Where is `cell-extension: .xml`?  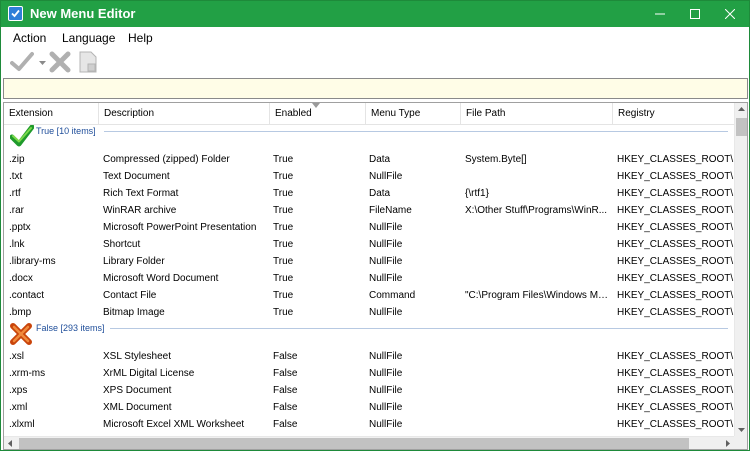
cell-extension: .xml is located at coordinates (18, 407).